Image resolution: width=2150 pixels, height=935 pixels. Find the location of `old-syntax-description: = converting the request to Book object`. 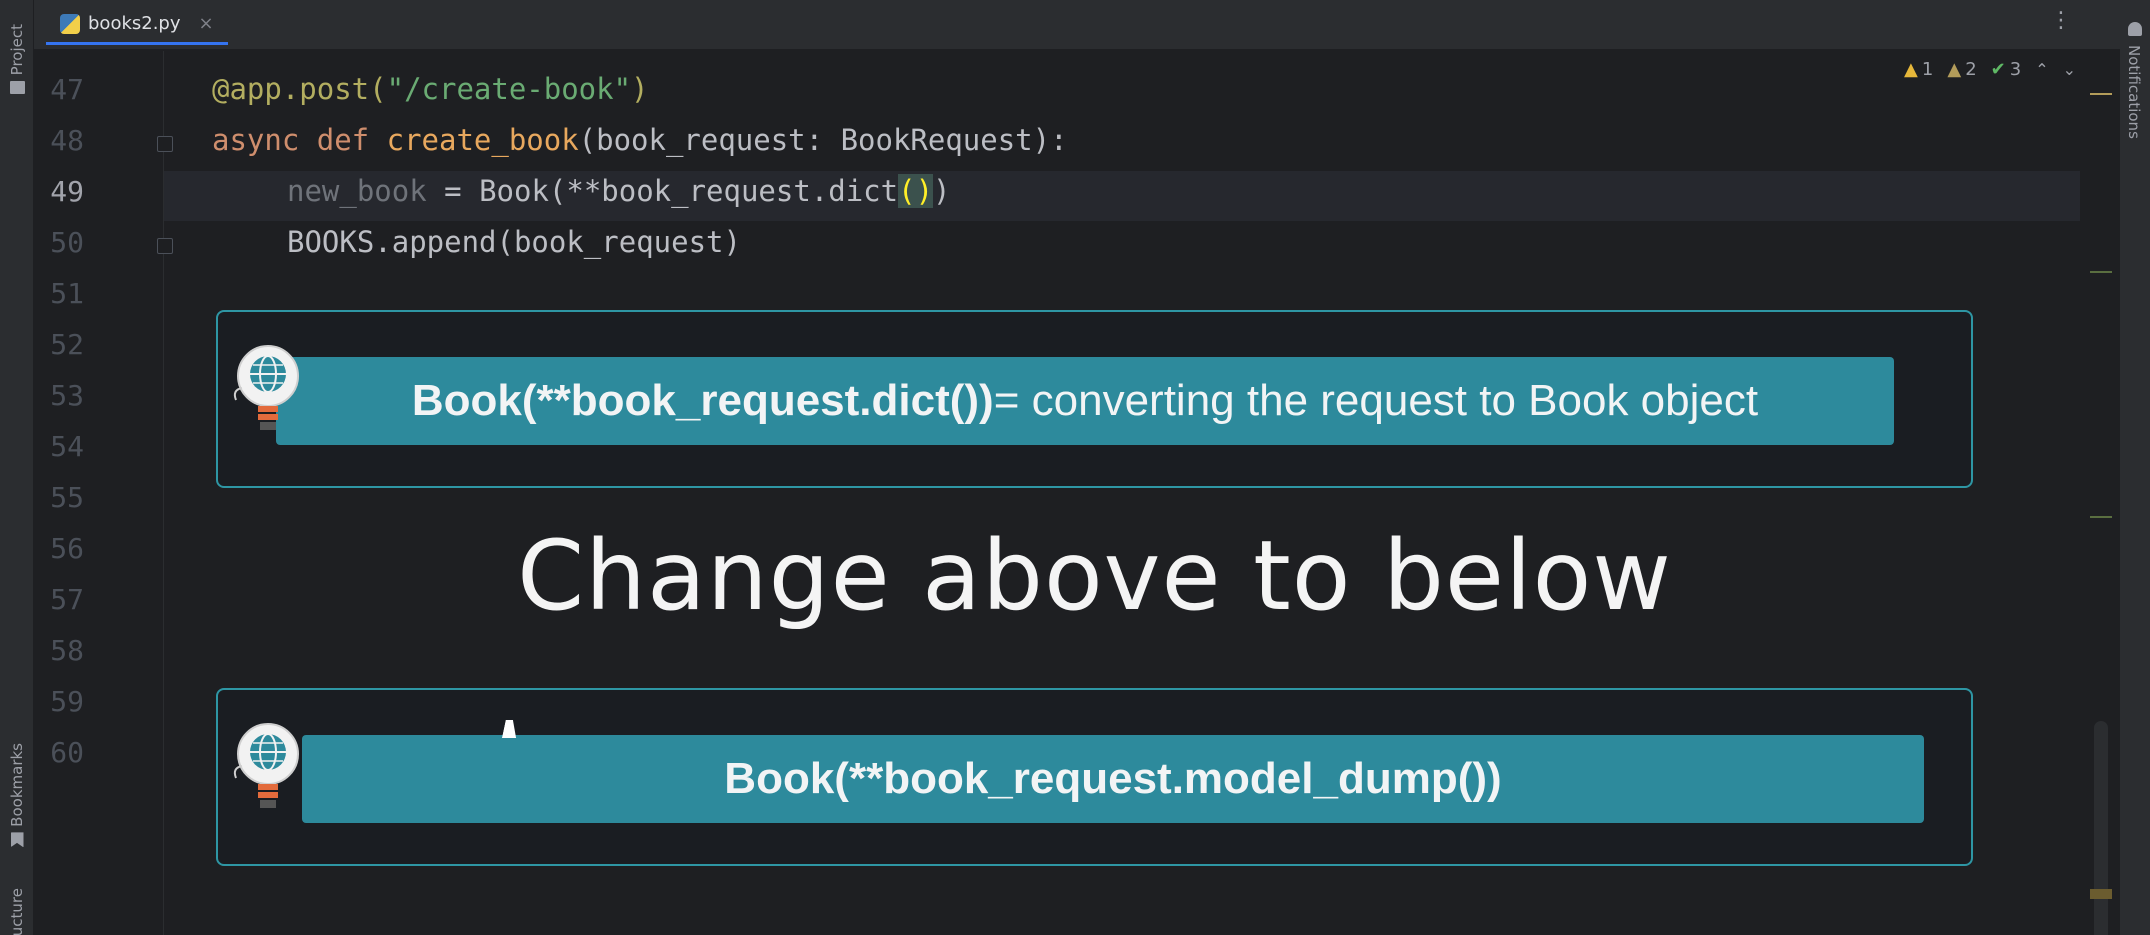

old-syntax-description: = converting the request to Book object is located at coordinates (1376, 400).